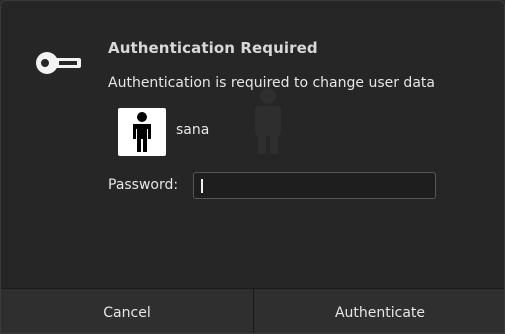 The width and height of the screenshot is (505, 334). What do you see at coordinates (193, 130) in the screenshot?
I see `user-name: sana` at bounding box center [193, 130].